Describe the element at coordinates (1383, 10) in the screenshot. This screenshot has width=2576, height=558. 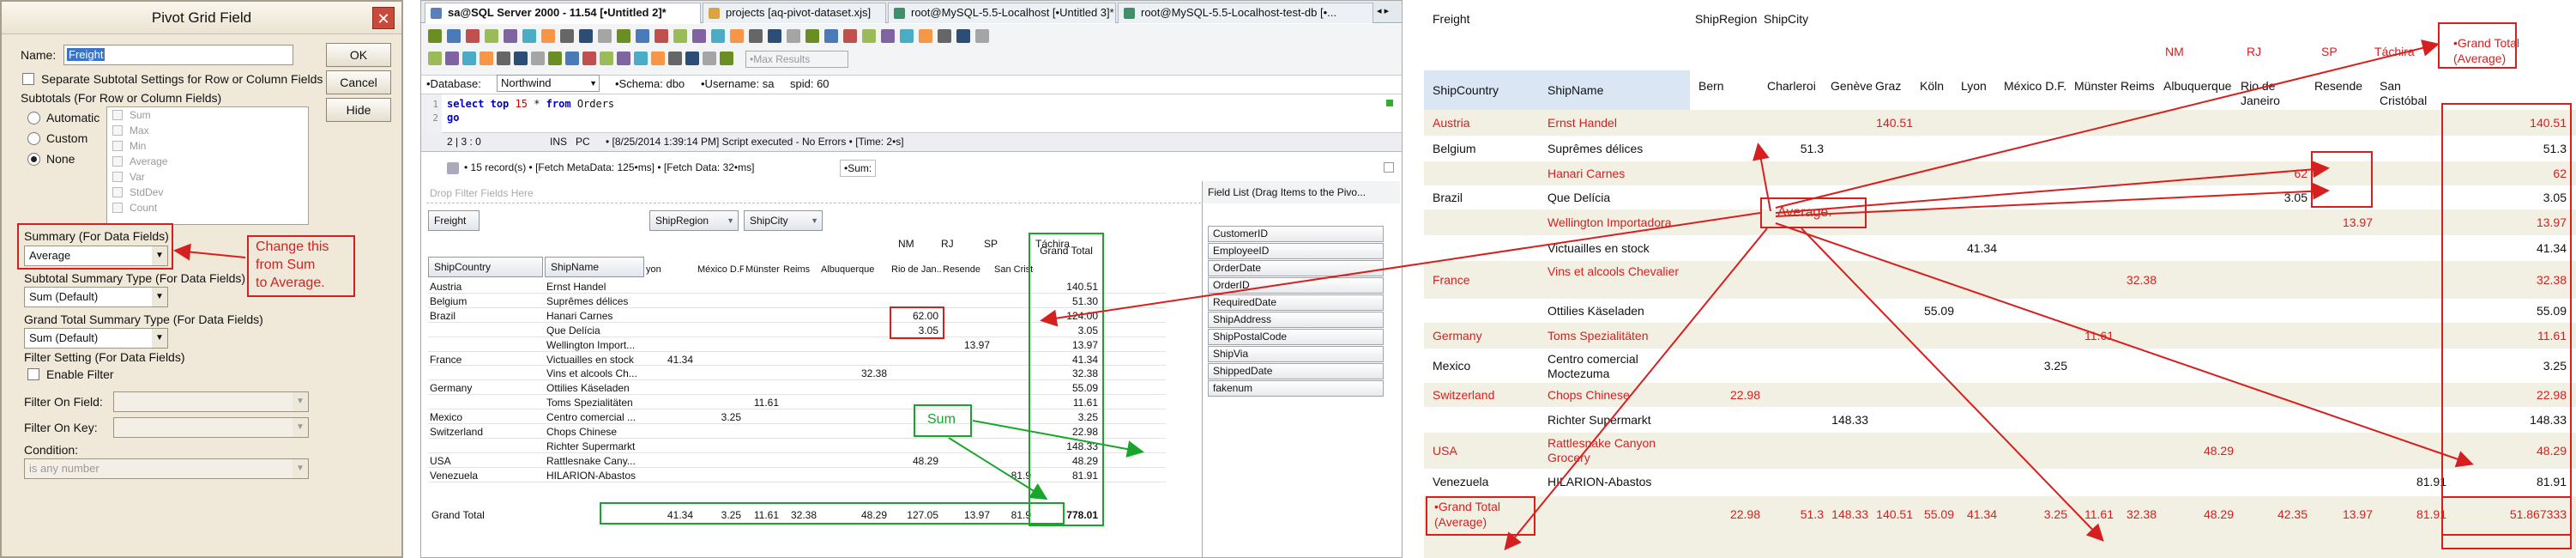
I see `tab-scroll-arrows: ◂ ▸` at that location.